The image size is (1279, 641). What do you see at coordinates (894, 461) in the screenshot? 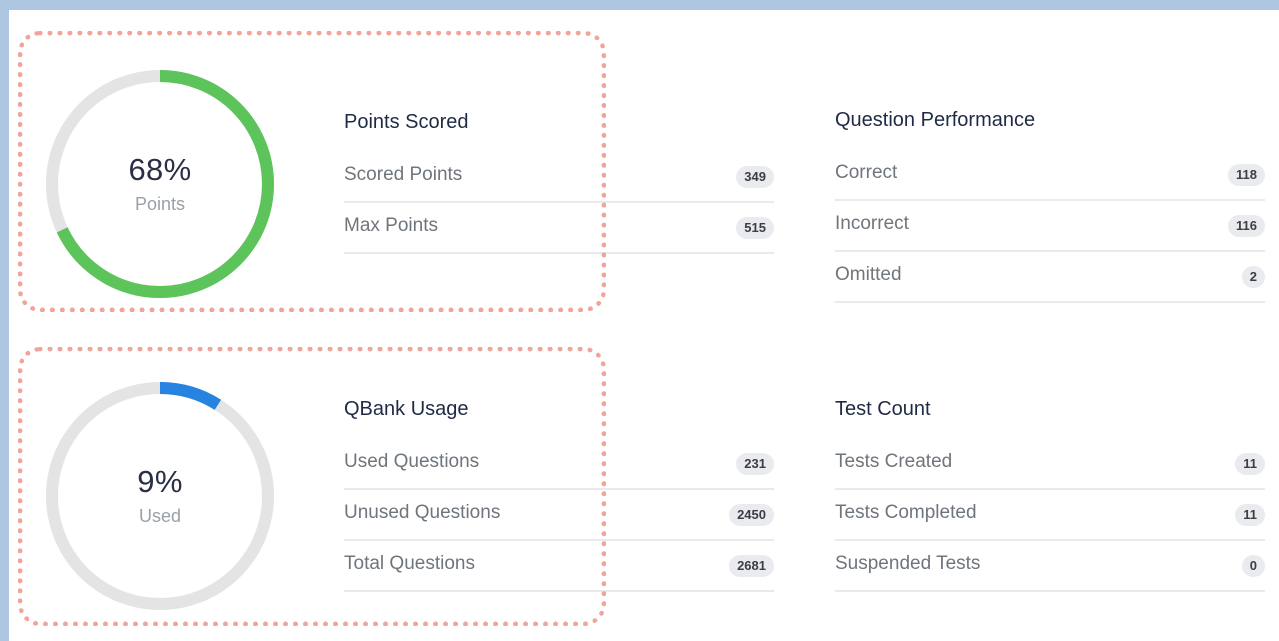
I see `stat-label: Tests Created` at bounding box center [894, 461].